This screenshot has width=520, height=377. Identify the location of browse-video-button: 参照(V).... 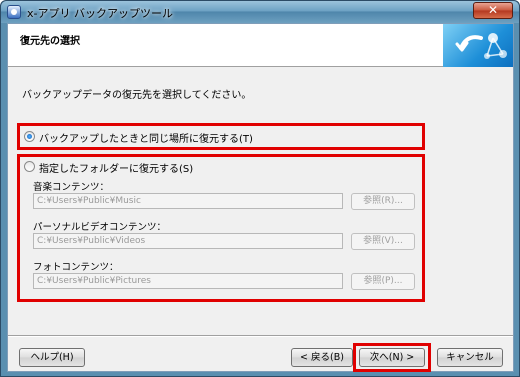
(383, 241).